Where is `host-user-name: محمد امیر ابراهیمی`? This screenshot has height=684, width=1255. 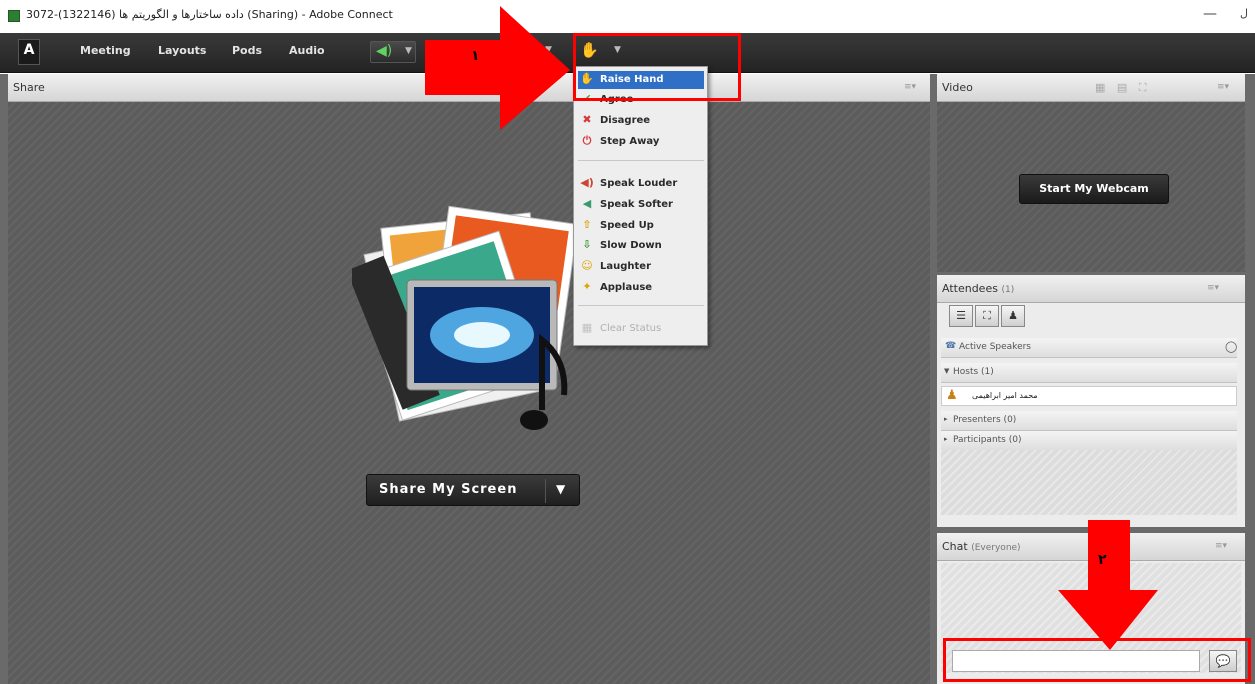 host-user-name: محمد امیر ابراهیمی is located at coordinates (1005, 395).